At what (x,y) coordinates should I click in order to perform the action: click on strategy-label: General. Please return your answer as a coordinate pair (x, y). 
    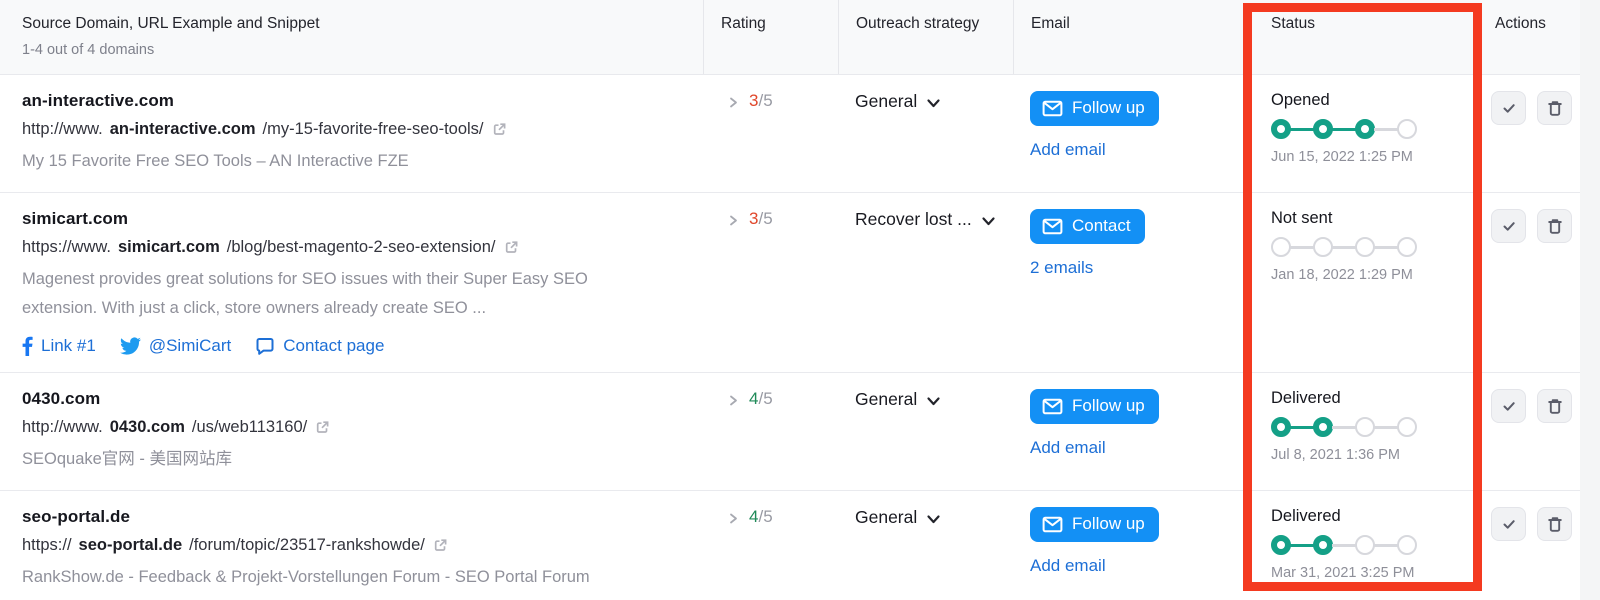
    Looking at the image, I should click on (886, 399).